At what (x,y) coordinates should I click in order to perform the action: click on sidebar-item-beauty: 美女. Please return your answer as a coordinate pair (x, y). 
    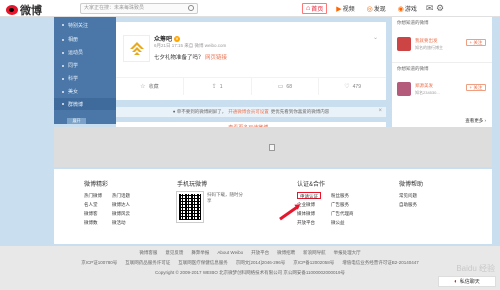
    Looking at the image, I should click on (85, 91).